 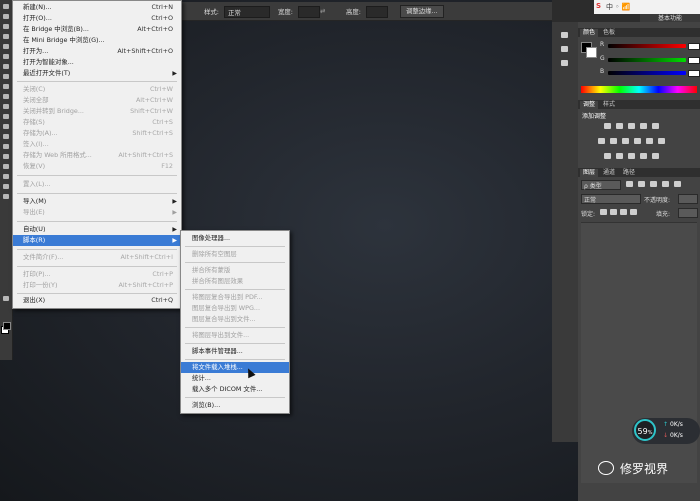 What do you see at coordinates (641, 184) in the screenshot?
I see `filter-adjustment-icon` at bounding box center [641, 184].